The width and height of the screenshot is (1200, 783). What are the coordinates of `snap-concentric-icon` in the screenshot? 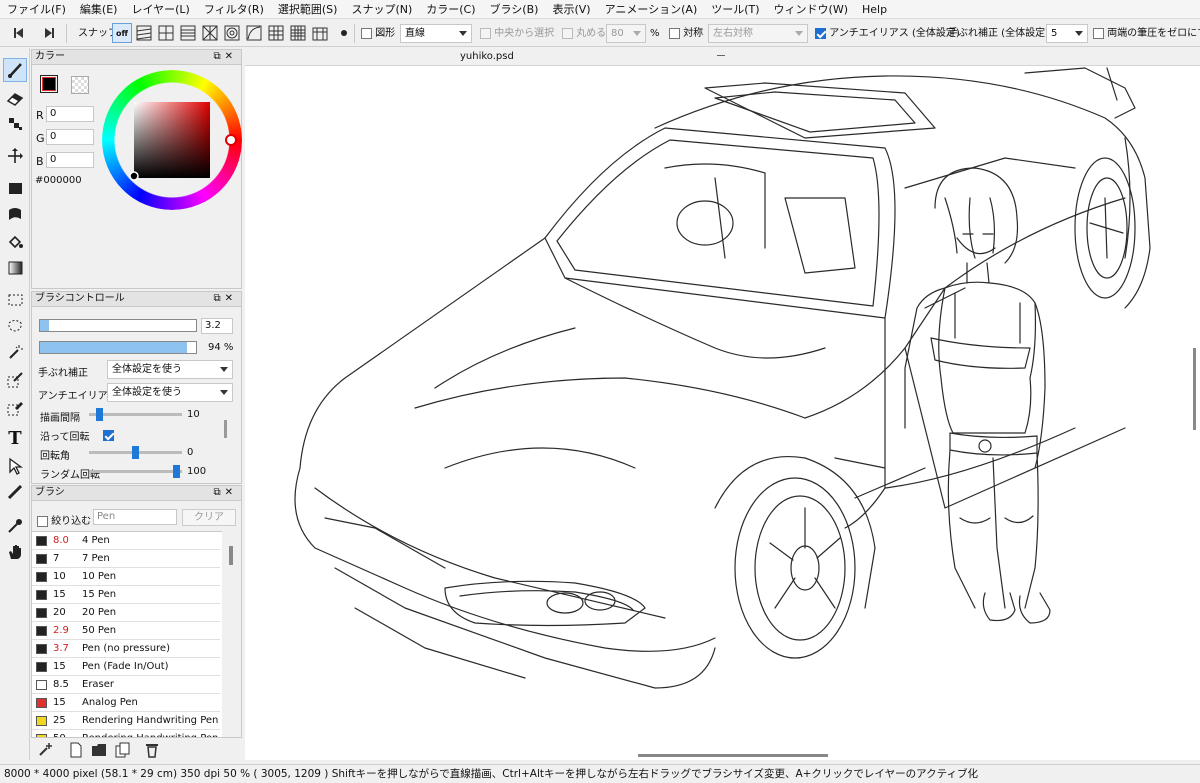 It's located at (232, 33).